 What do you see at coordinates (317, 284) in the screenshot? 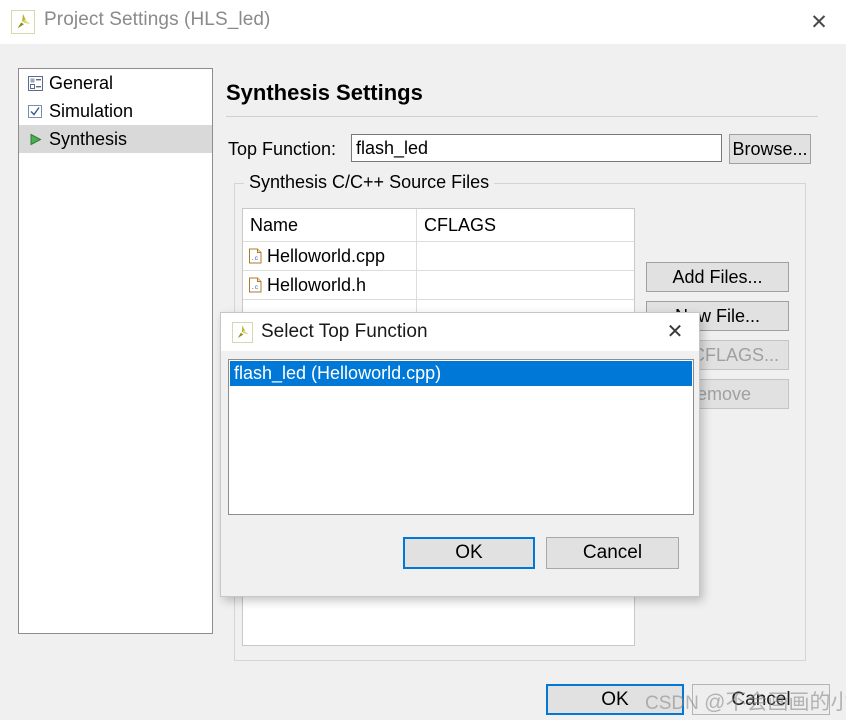
I see `file-name-label: Helloworld.h` at bounding box center [317, 284].